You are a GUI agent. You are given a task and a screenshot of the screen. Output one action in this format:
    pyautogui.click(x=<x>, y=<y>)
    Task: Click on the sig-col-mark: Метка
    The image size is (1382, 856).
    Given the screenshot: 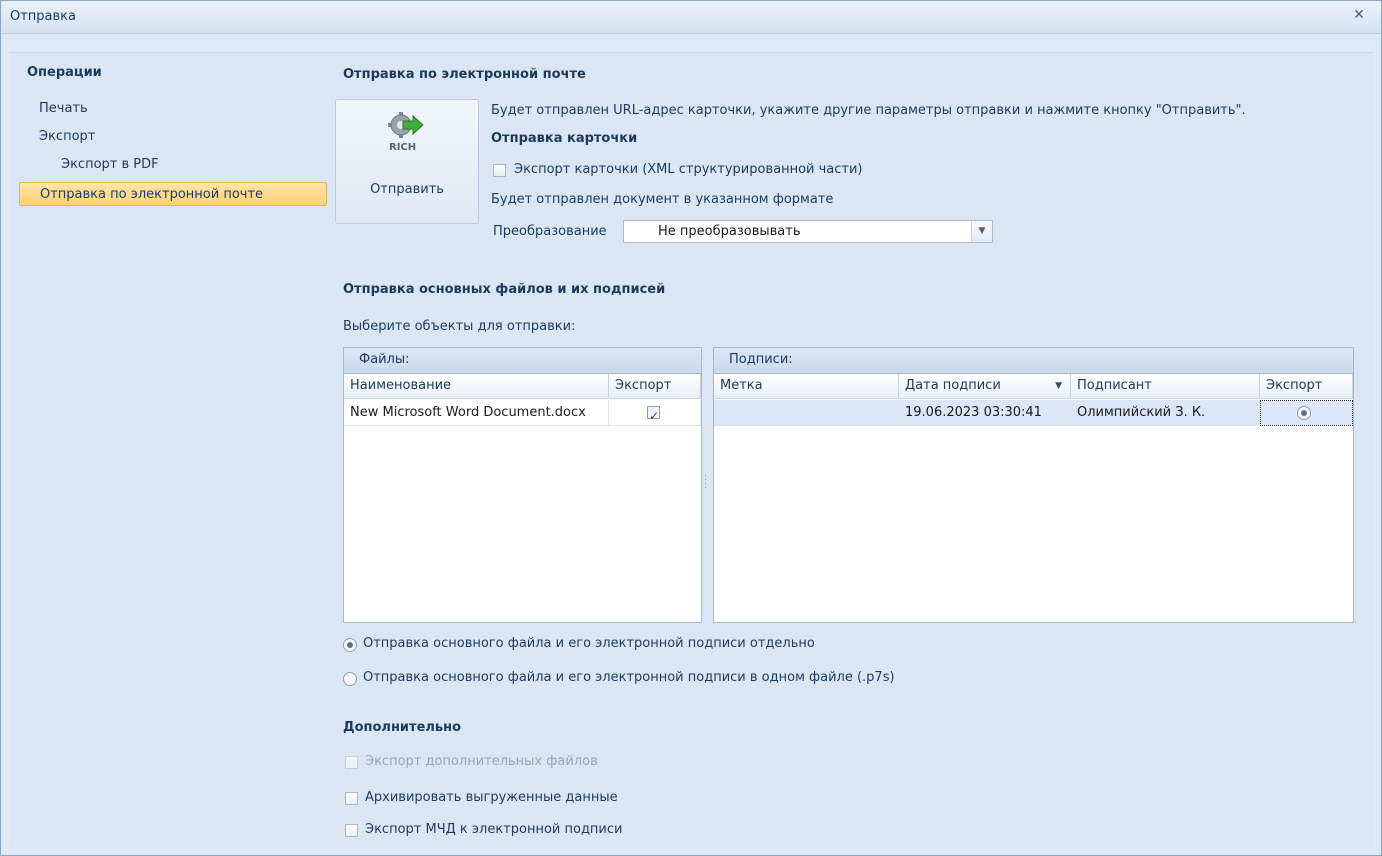 What is the action you would take?
    pyautogui.click(x=806, y=386)
    